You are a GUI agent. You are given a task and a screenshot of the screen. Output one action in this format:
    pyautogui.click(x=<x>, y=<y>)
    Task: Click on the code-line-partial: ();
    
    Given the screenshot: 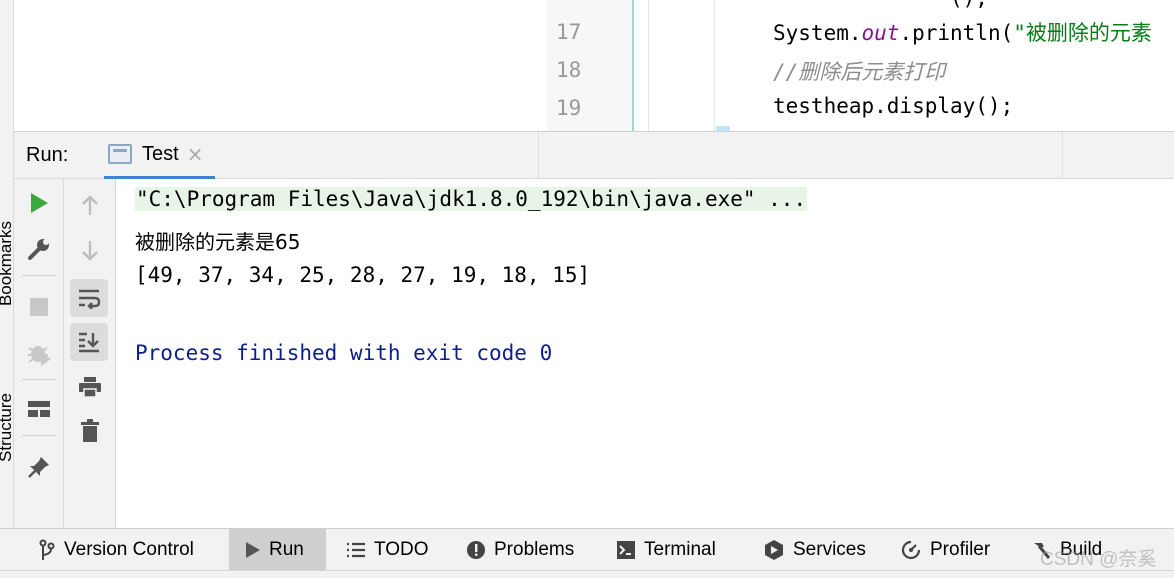 What is the action you would take?
    pyautogui.click(x=880, y=5)
    